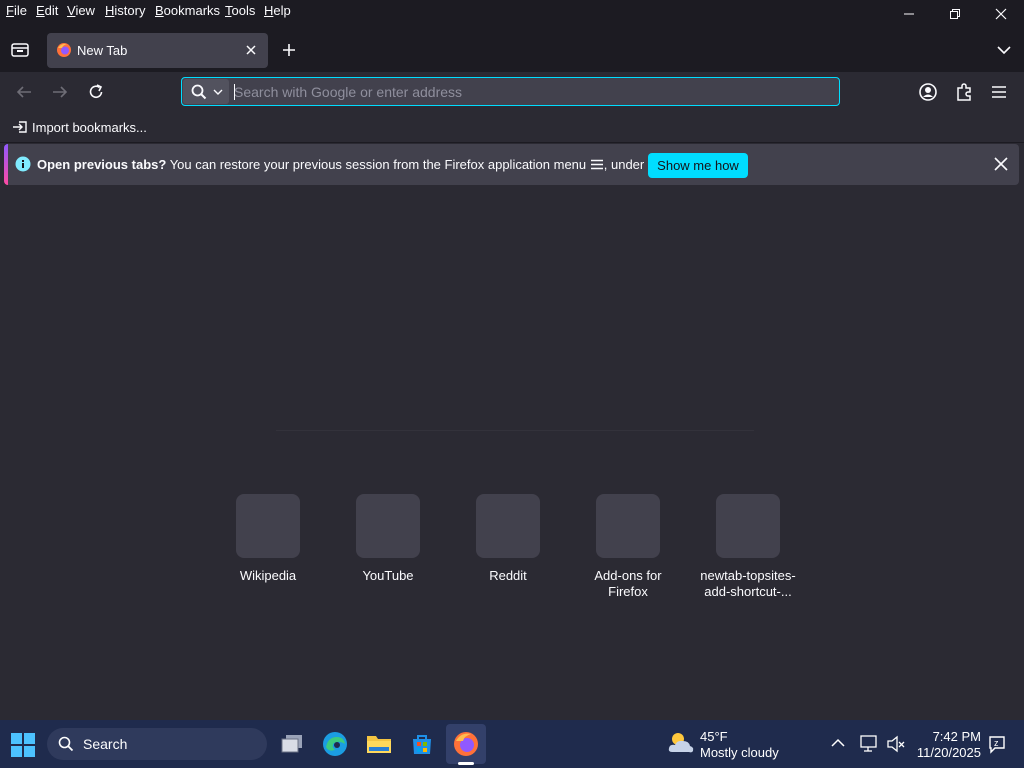 This screenshot has height=768, width=1024. Describe the element at coordinates (681, 743) in the screenshot. I see `weather-icon` at that location.